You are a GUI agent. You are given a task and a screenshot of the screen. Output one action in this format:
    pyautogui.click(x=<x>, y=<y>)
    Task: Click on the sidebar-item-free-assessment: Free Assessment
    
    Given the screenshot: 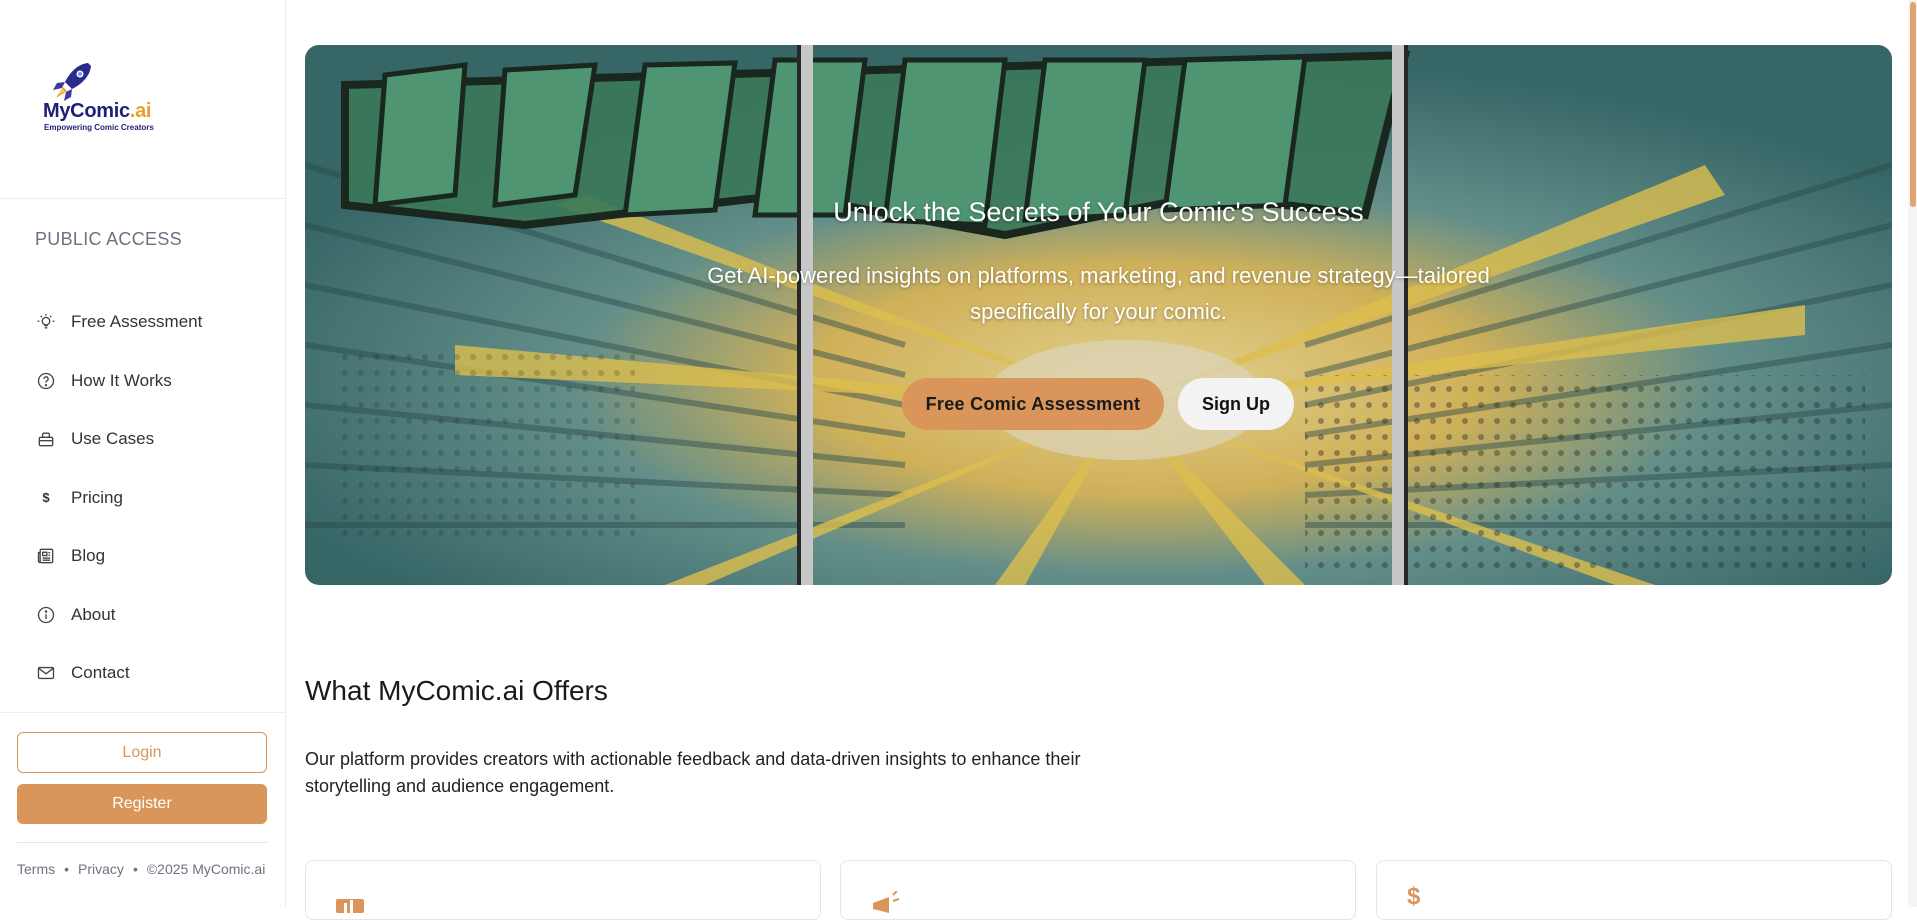 What is the action you would take?
    pyautogui.click(x=143, y=322)
    